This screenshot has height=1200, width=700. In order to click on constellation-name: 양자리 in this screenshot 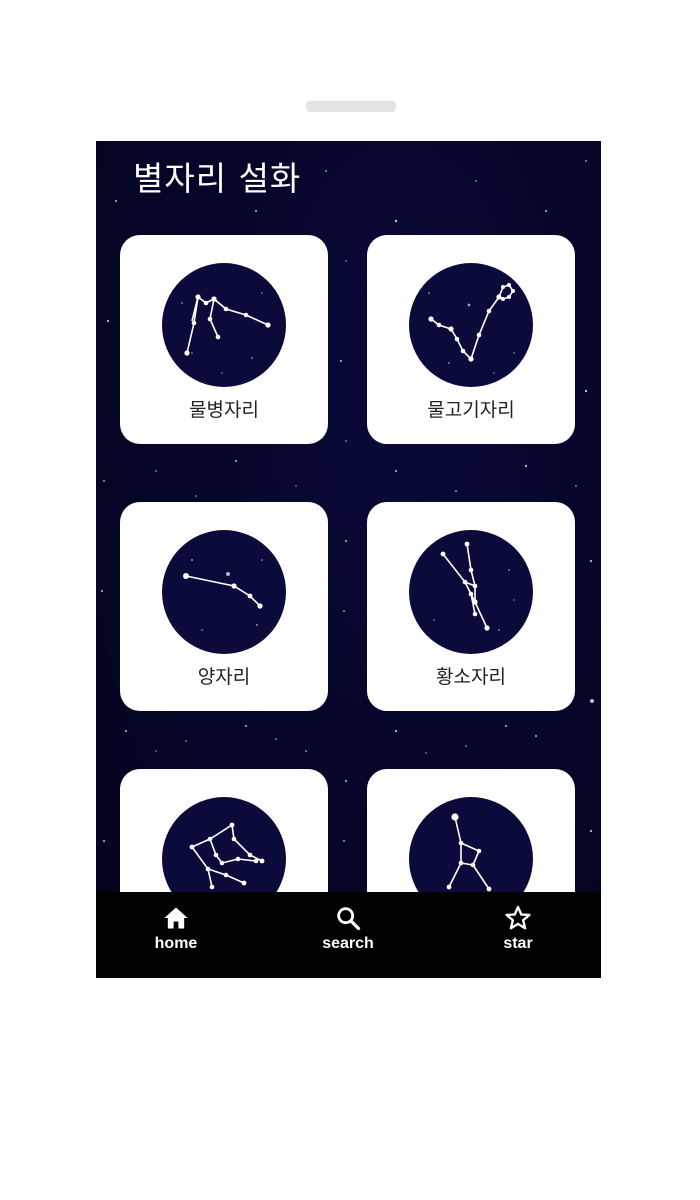, I will do `click(224, 677)`.